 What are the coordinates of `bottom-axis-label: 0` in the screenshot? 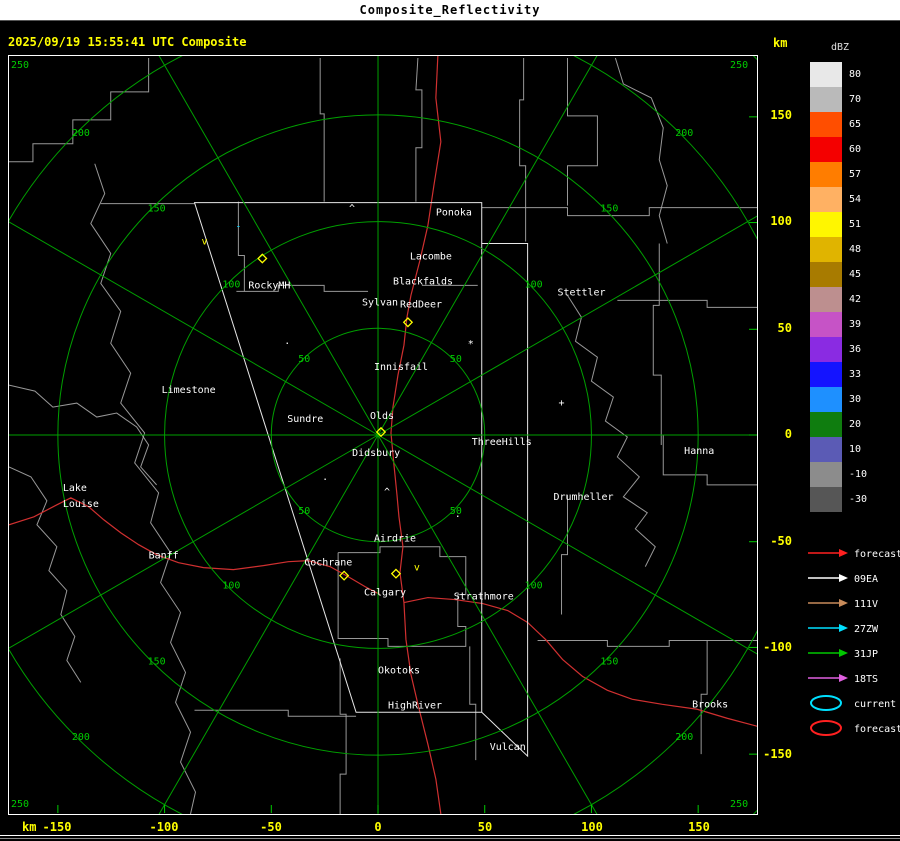 It's located at (378, 827).